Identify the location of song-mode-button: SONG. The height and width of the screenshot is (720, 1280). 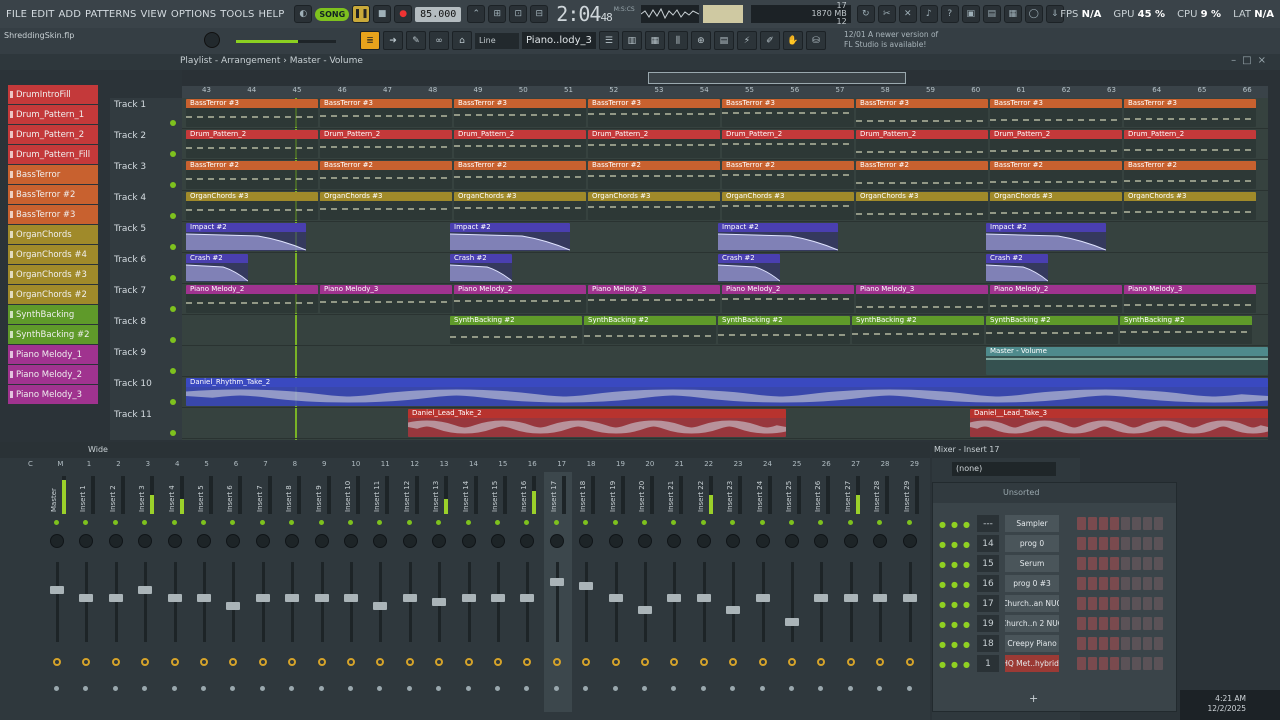
(332, 14).